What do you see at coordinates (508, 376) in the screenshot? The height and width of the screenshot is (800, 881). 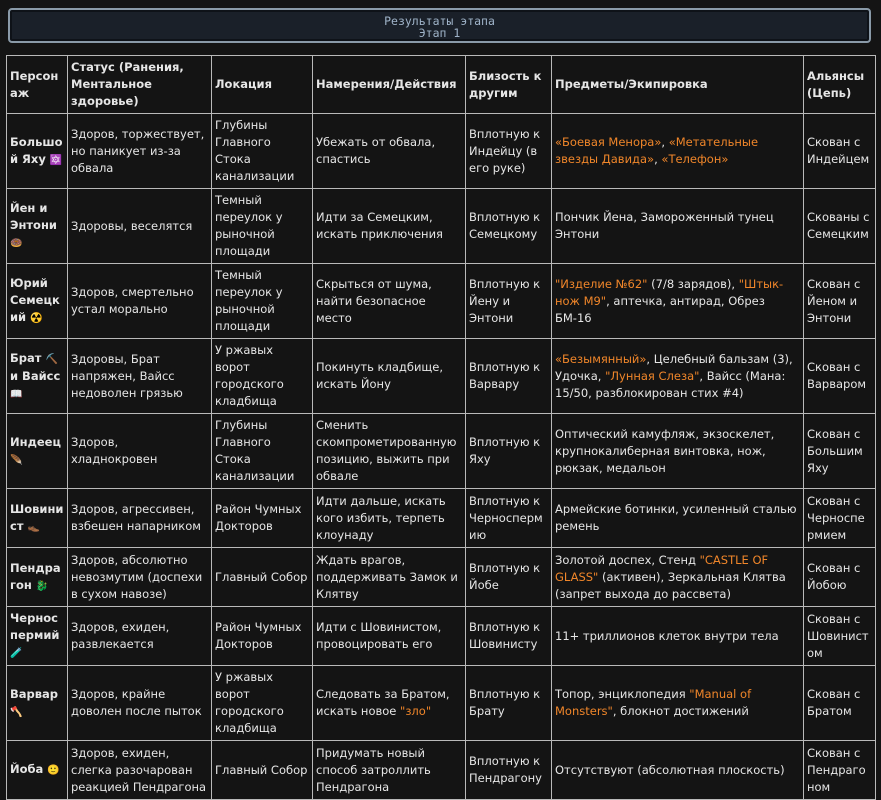 I see `proximity-cell: Вплотную к Варвару` at bounding box center [508, 376].